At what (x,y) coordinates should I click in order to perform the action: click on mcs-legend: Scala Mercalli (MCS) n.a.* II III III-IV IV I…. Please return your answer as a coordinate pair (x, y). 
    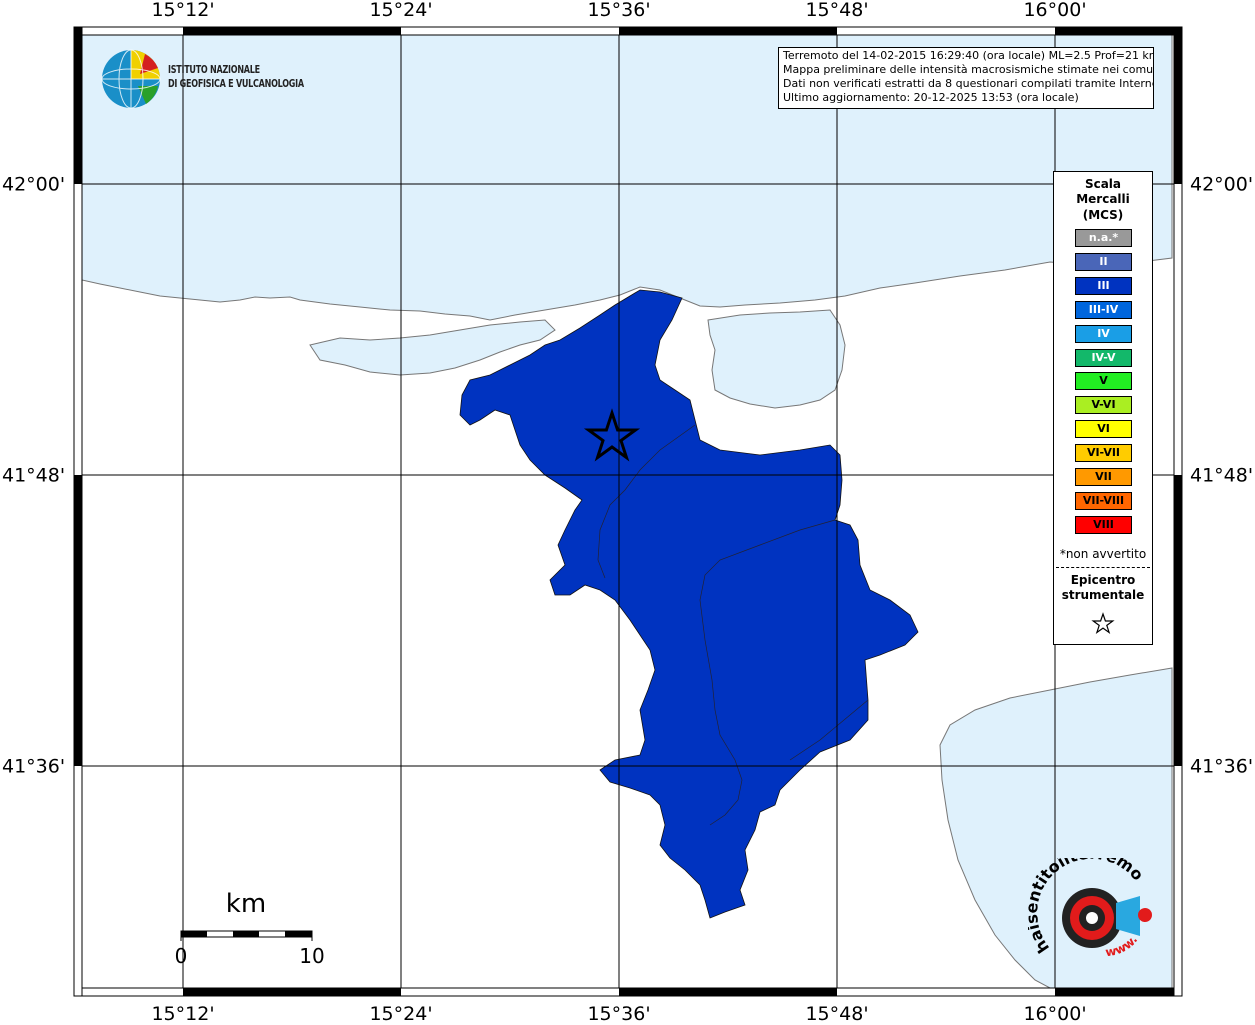
    Looking at the image, I should click on (1103, 408).